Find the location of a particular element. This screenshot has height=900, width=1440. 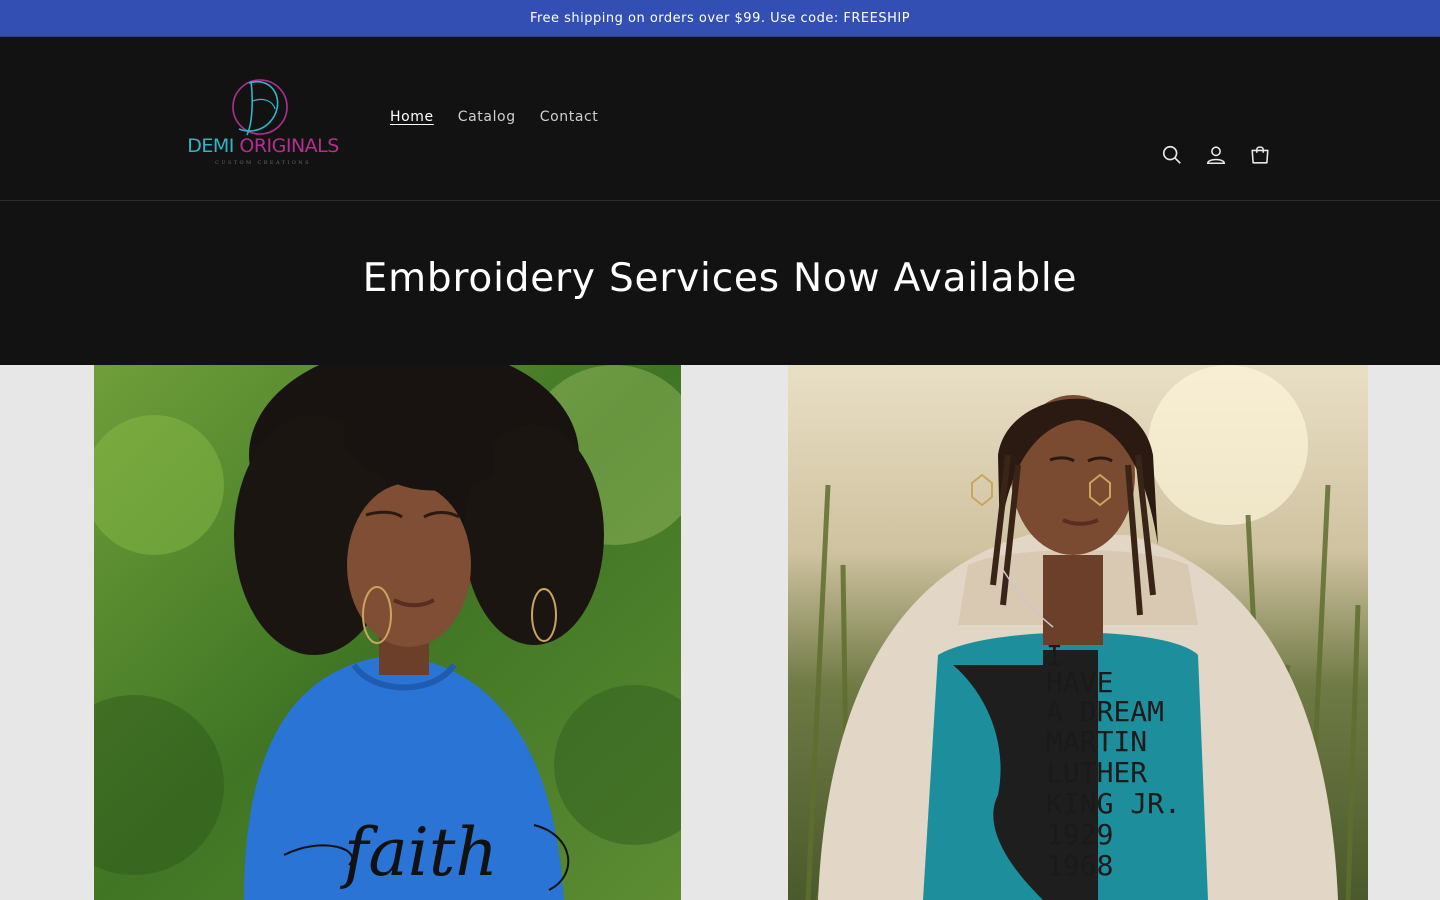

svg-text: 1968 is located at coordinates (1079, 865).